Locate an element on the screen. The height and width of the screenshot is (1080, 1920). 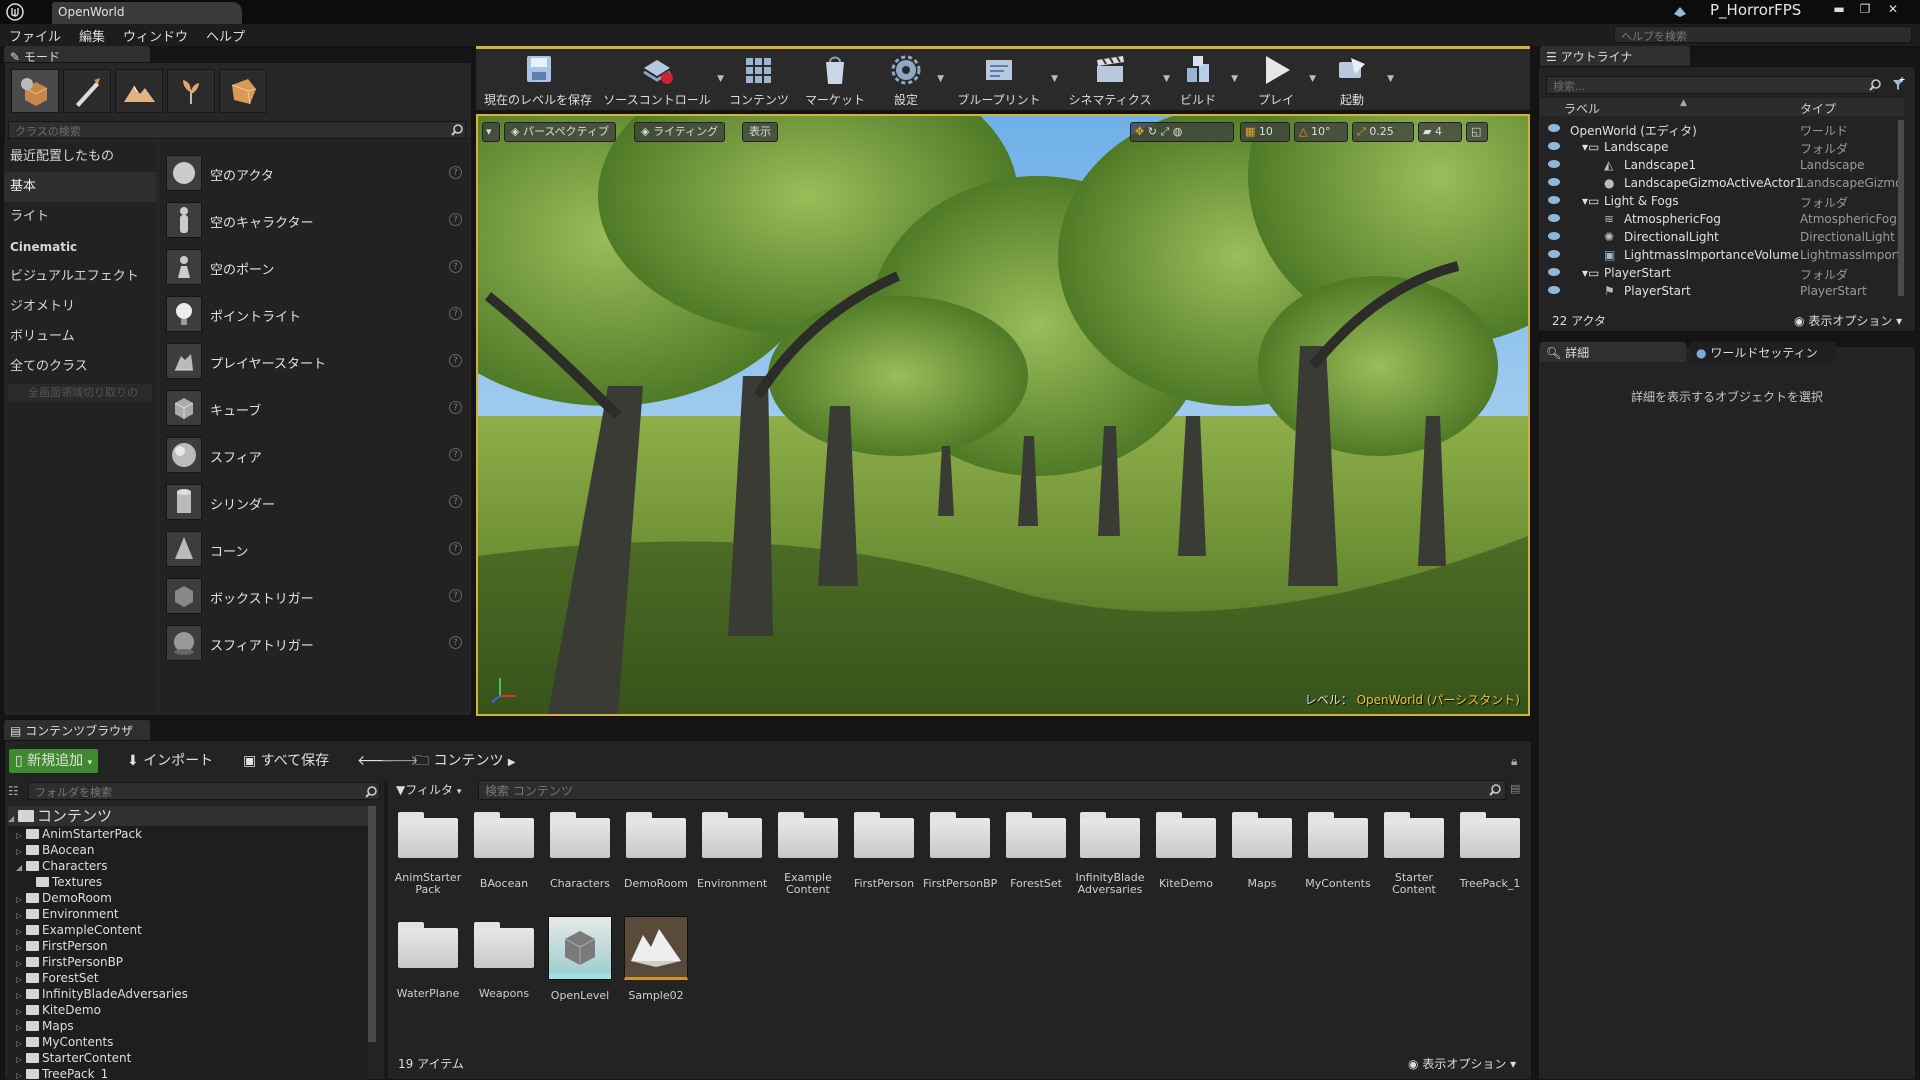
cinematics-button: シネマティクス ▼ is located at coordinates (1116, 81).